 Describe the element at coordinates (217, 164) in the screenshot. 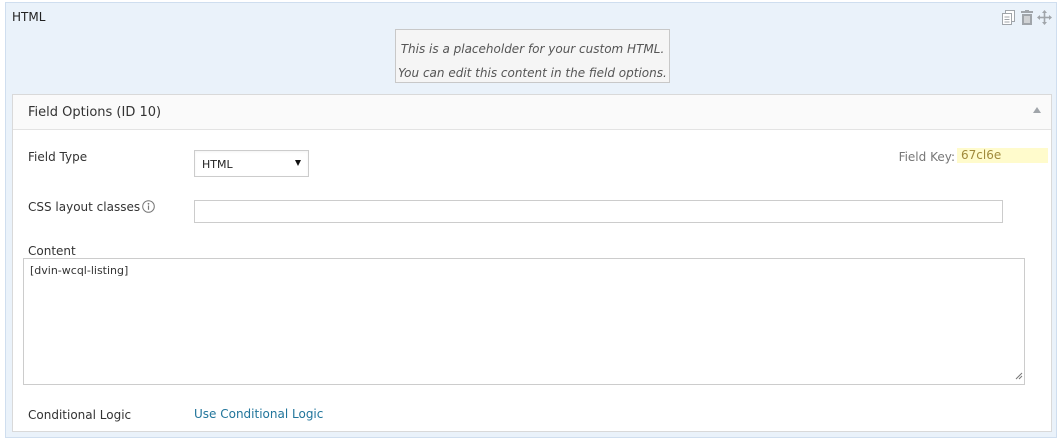

I see `field-type-selected: HTML` at that location.